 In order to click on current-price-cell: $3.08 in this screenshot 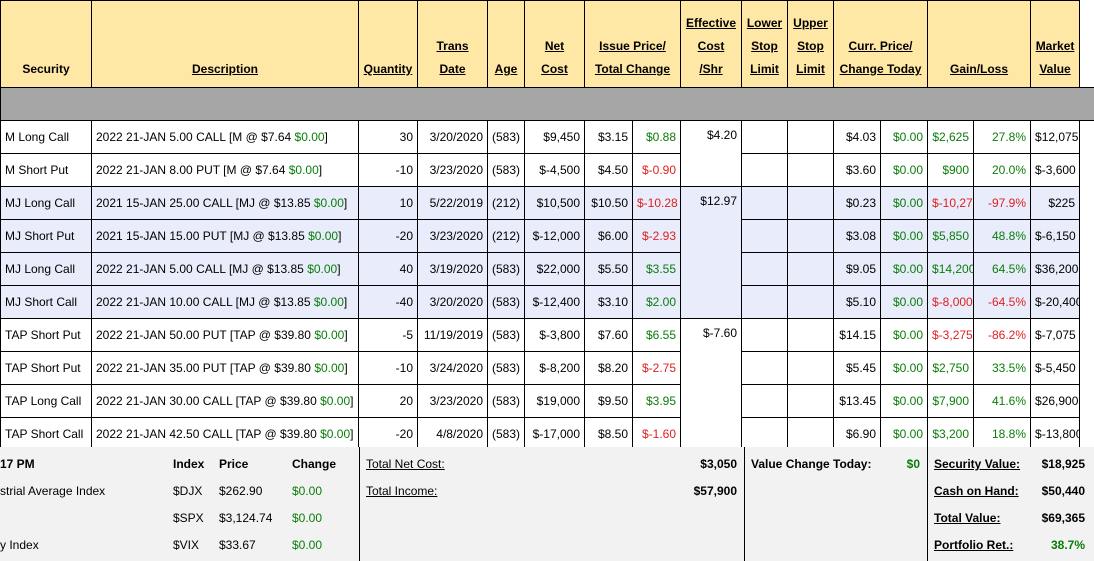, I will do `click(857, 236)`.